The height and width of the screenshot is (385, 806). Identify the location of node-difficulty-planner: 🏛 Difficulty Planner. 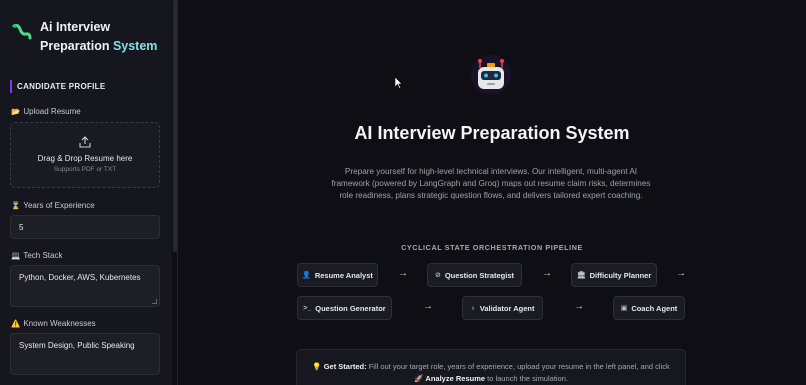
(614, 275).